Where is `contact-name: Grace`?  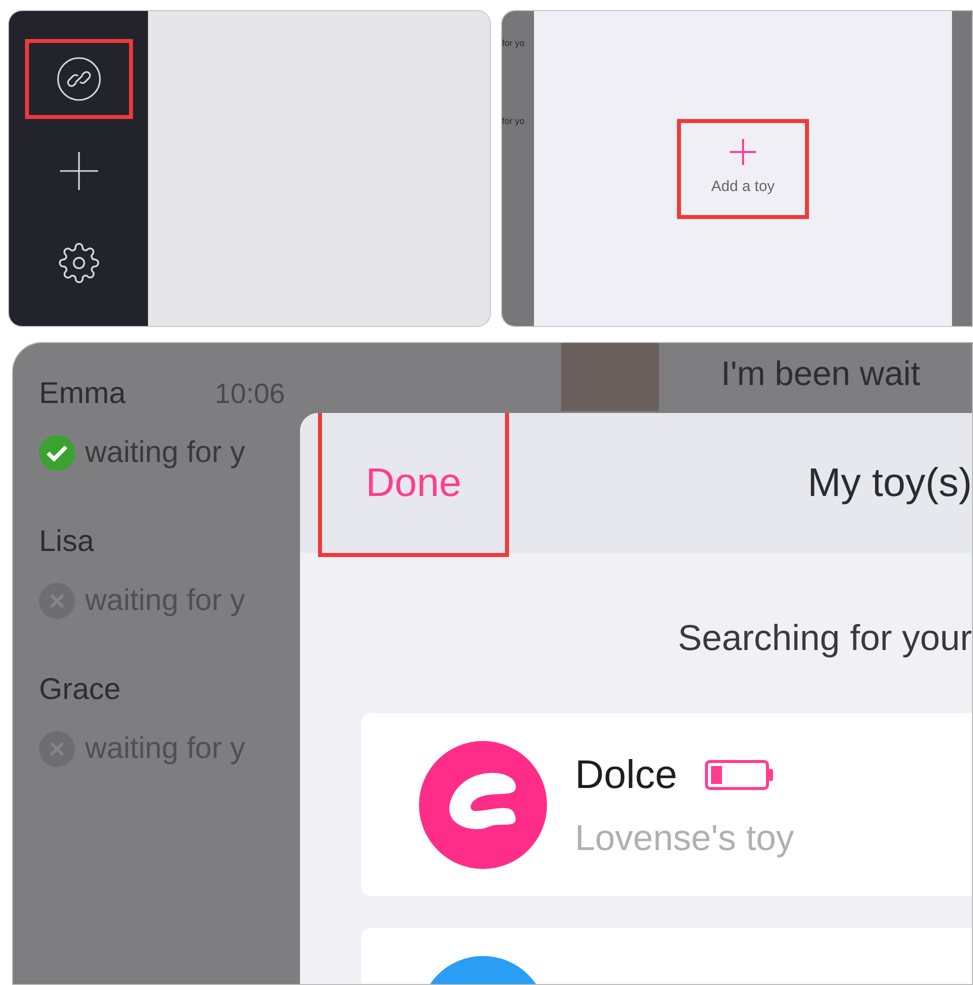 contact-name: Grace is located at coordinates (80, 690).